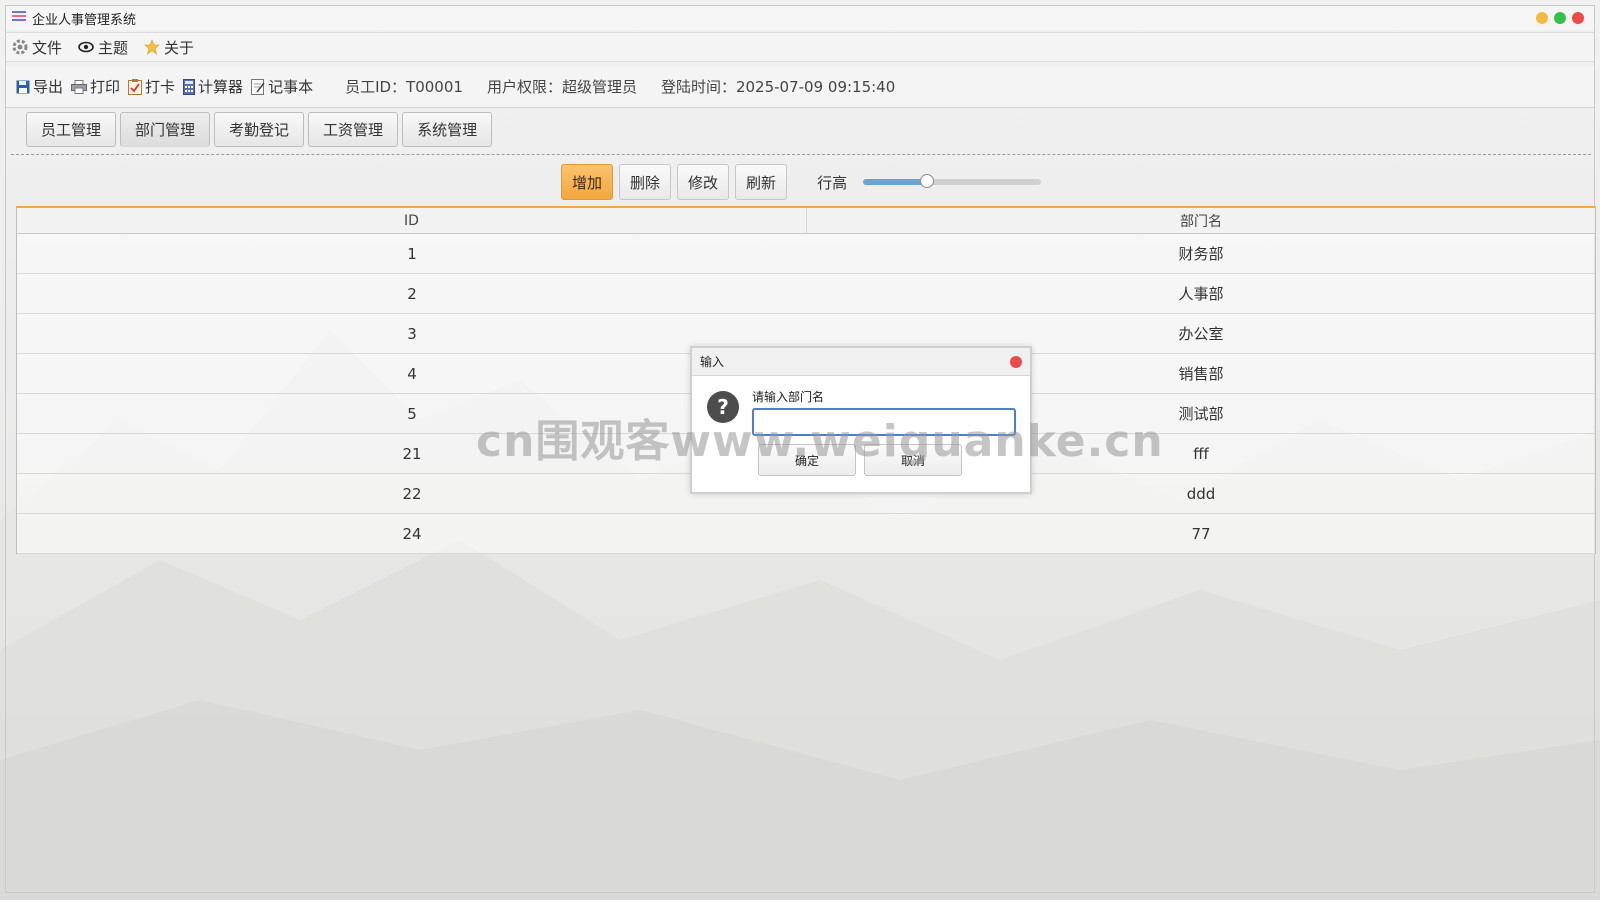 The width and height of the screenshot is (1600, 900). I want to click on row-height-slider-thumb, so click(927, 181).